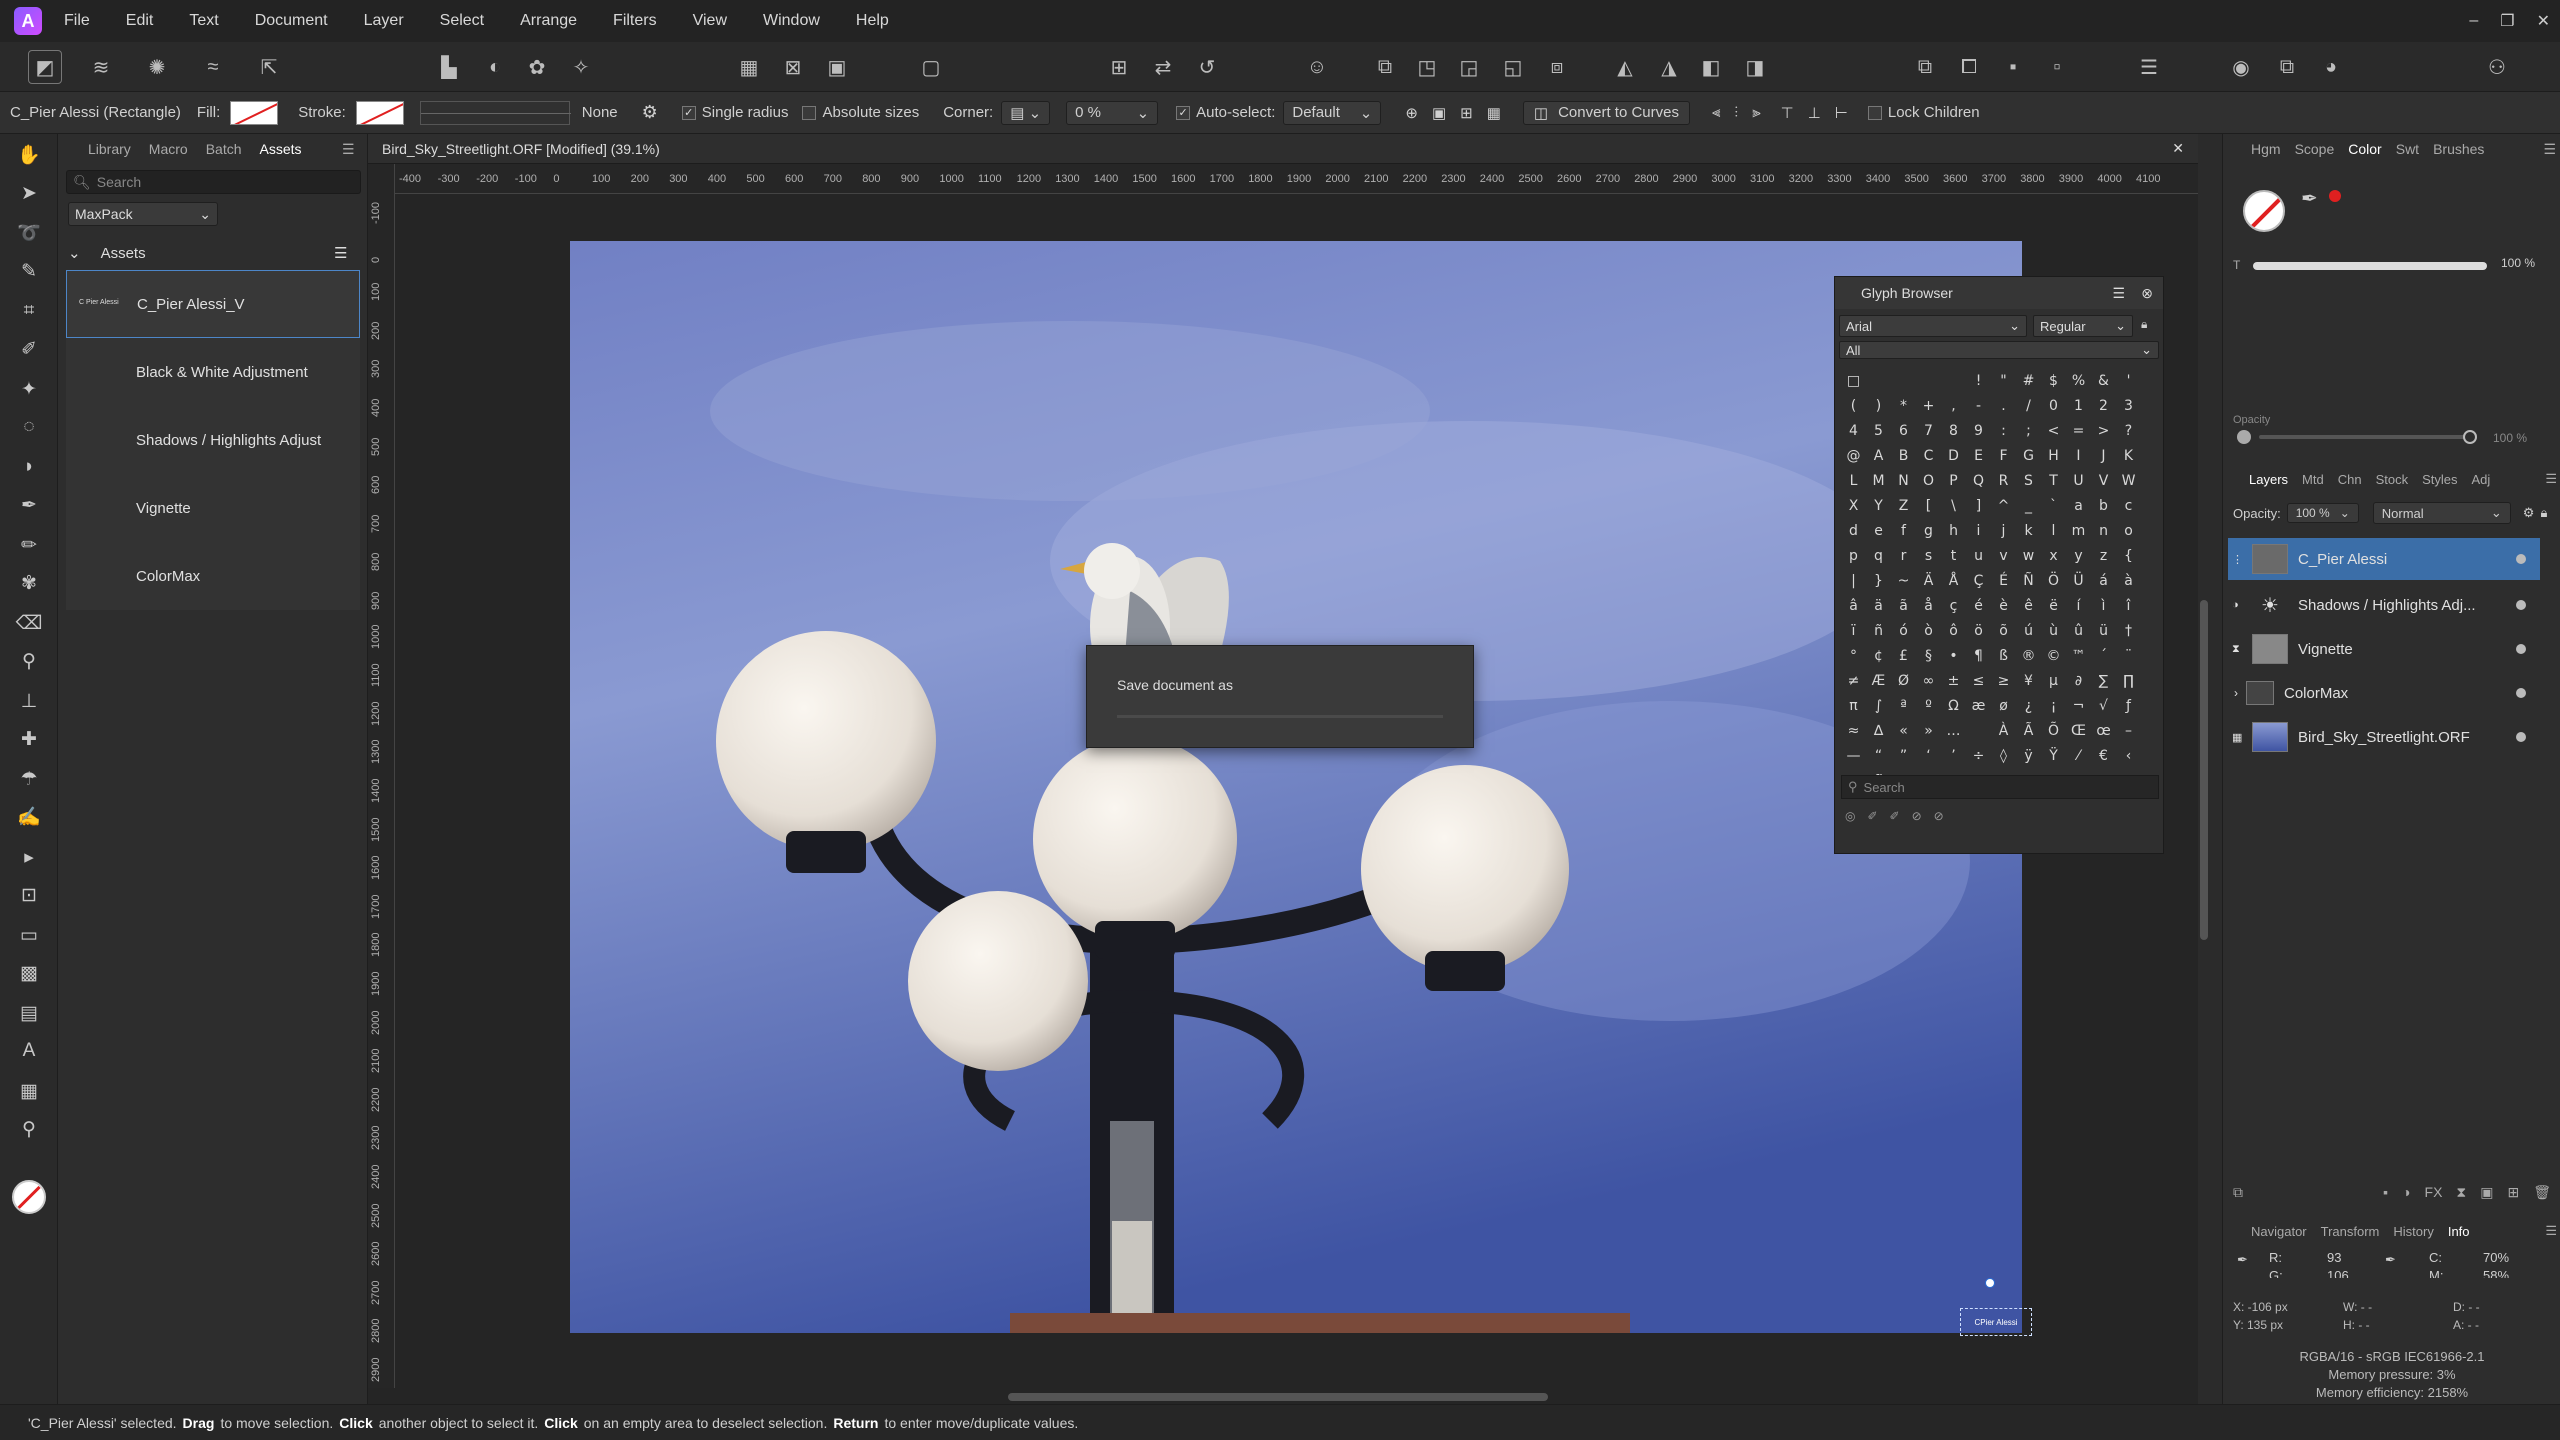 The height and width of the screenshot is (1440, 2560). Describe the element at coordinates (2480, 479) in the screenshot. I see `tab-adjustments: Adj` at that location.